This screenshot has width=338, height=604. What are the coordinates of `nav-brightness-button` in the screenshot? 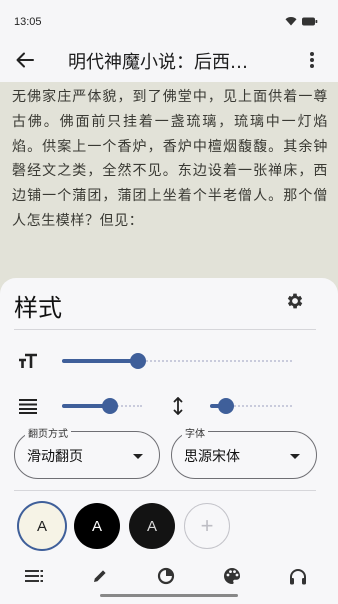 It's located at (166, 576).